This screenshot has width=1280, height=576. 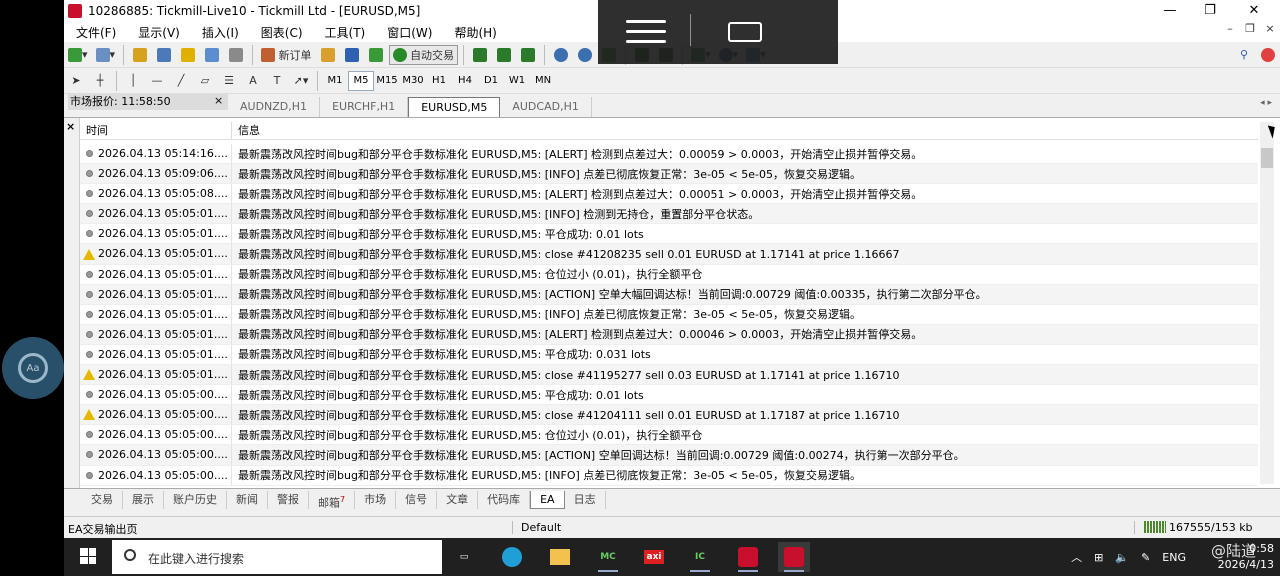 I want to click on menu-insert: 插入(I), so click(x=219, y=32).